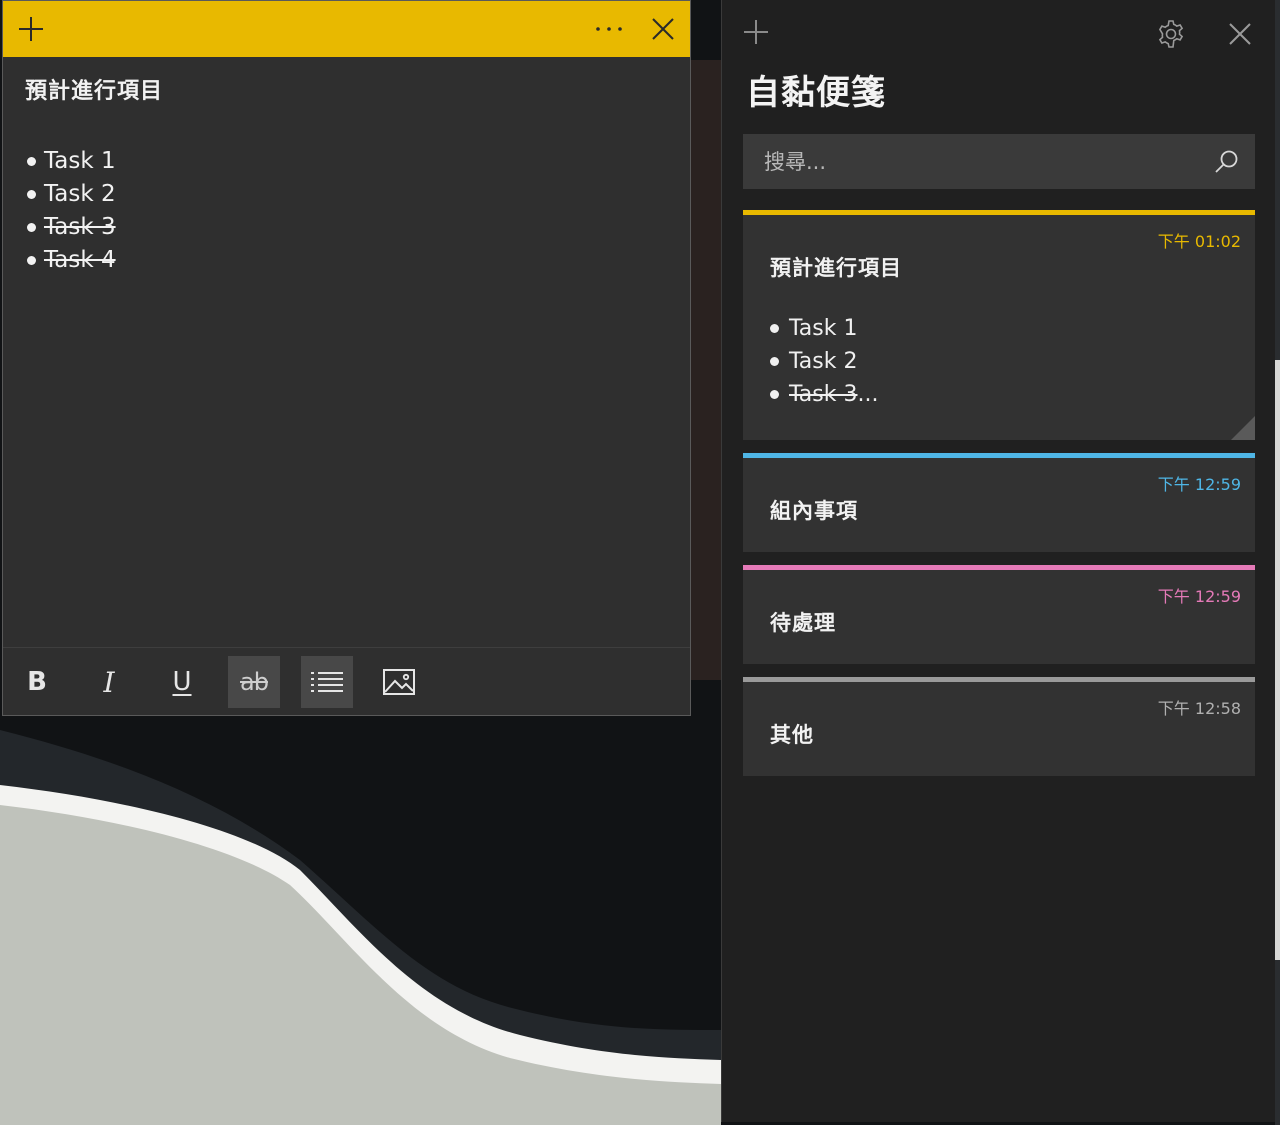 The width and height of the screenshot is (1280, 1125). I want to click on close-panel-button, so click(1240, 34).